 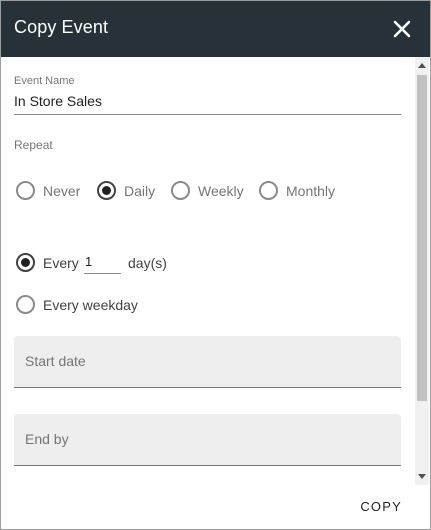 I want to click on repeat-never-radio, so click(x=25, y=190).